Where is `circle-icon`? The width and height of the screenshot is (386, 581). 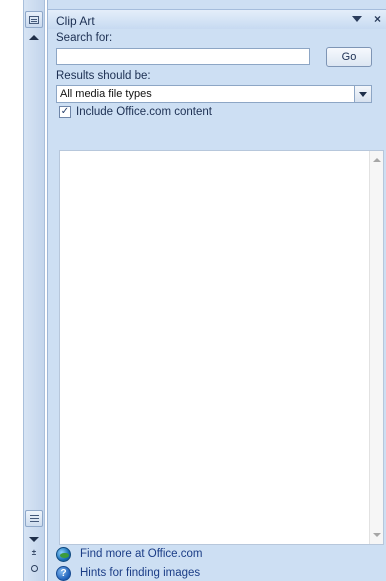
circle-icon is located at coordinates (34, 568).